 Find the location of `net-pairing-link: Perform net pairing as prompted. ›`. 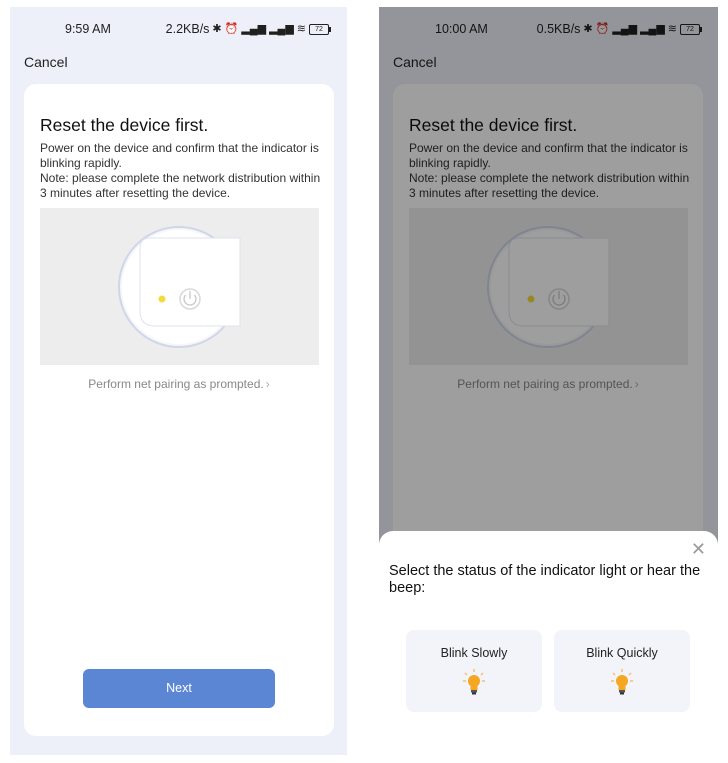

net-pairing-link: Perform net pairing as prompted. › is located at coordinates (179, 384).